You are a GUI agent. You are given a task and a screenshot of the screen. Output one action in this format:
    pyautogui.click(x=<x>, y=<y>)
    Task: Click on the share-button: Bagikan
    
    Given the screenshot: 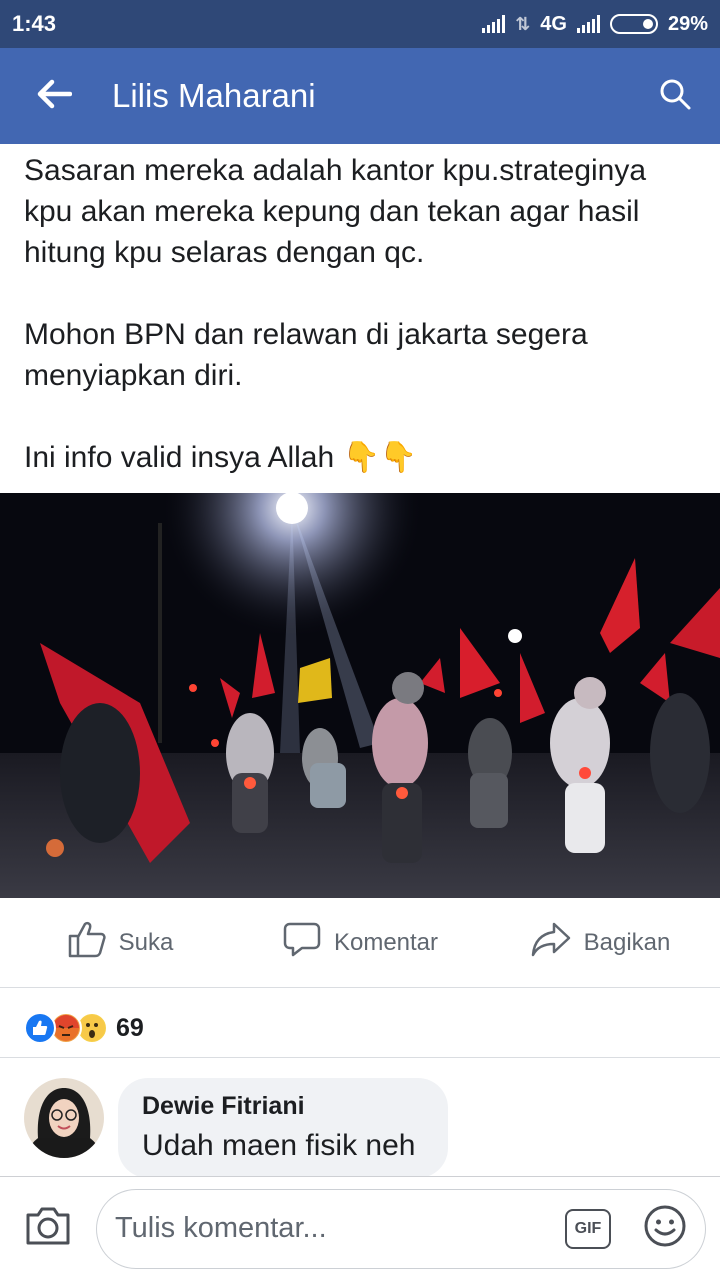 What is the action you would take?
    pyautogui.click(x=600, y=942)
    